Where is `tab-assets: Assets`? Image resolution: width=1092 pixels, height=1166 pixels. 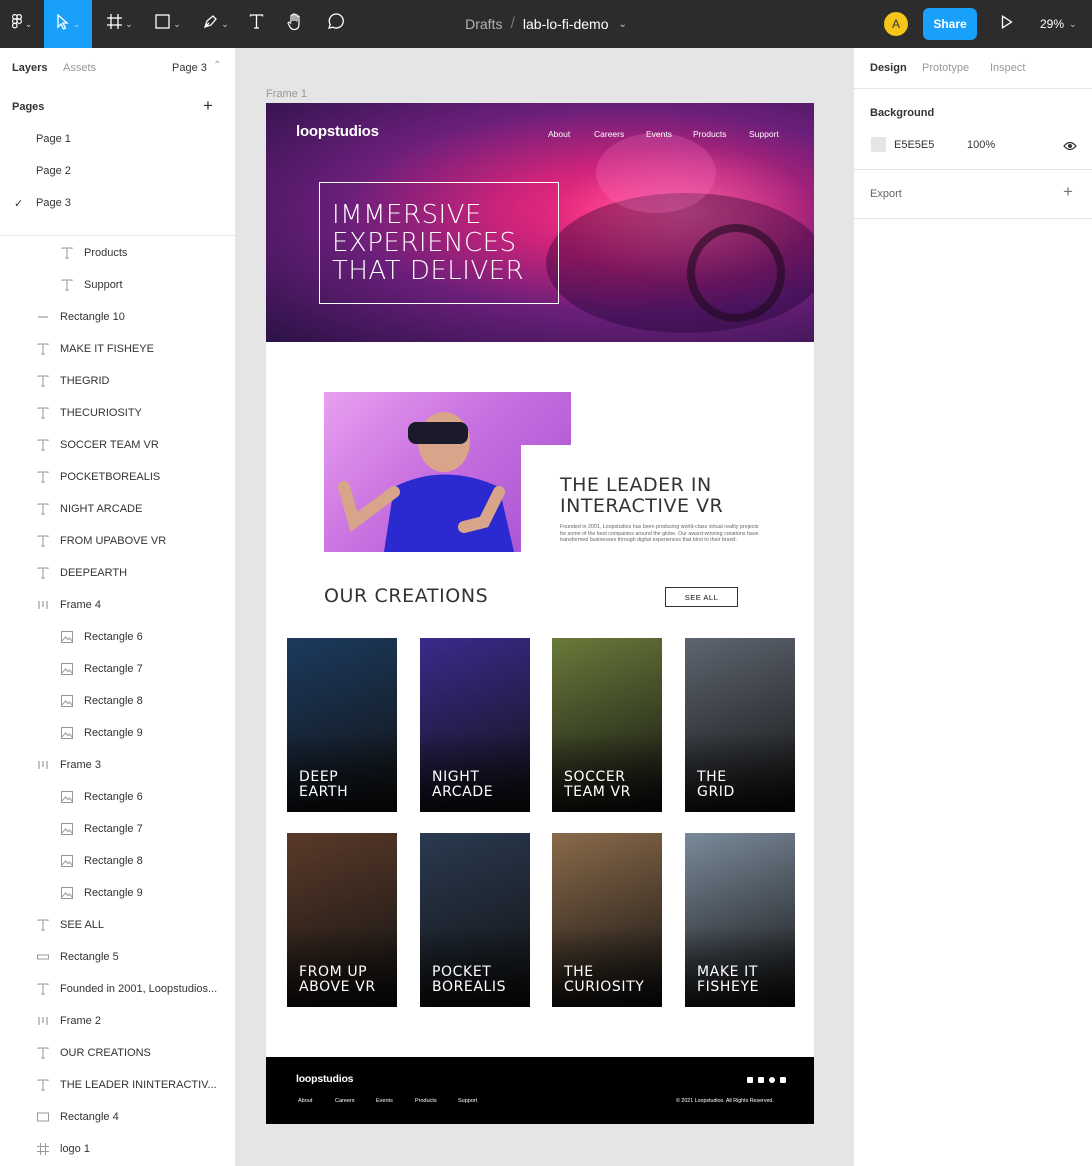 tab-assets: Assets is located at coordinates (79, 68).